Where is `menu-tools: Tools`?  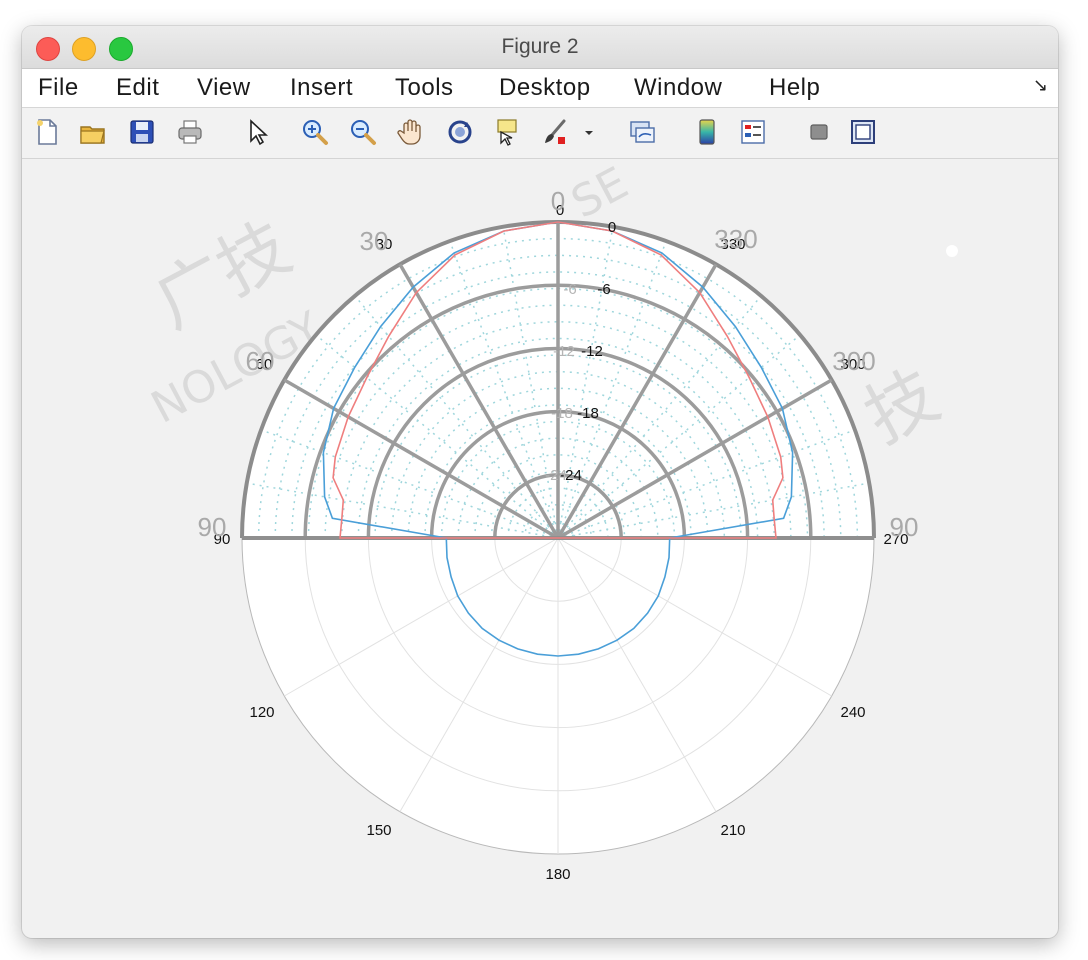 menu-tools: Tools is located at coordinates (424, 88).